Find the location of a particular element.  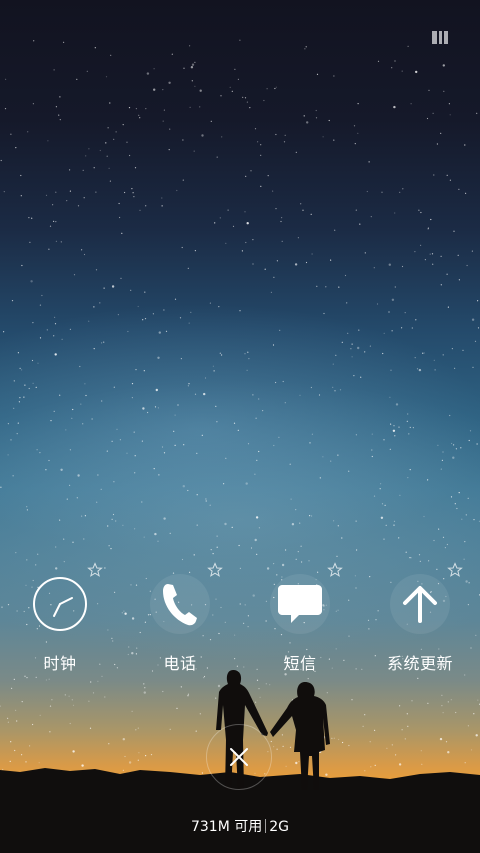

memory-available: 731M 可用 is located at coordinates (226, 827).